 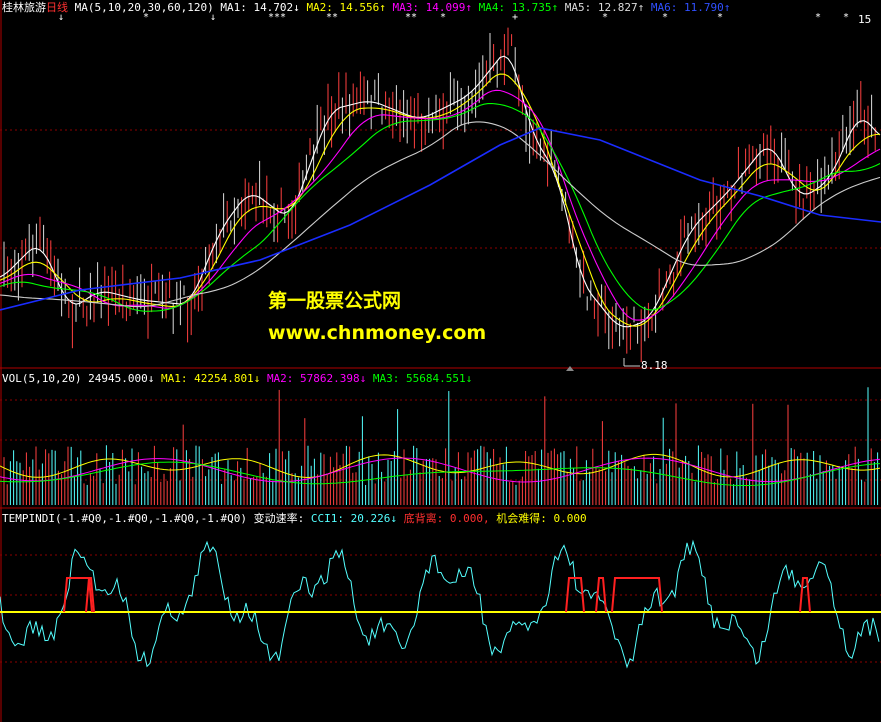 I want to click on vol-ma1-value: MA1: 42254.801↓, so click(x=210, y=378).